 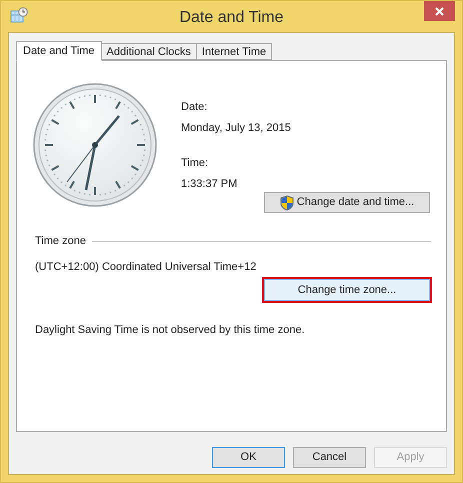 I want to click on time-label: Time:, so click(x=194, y=163).